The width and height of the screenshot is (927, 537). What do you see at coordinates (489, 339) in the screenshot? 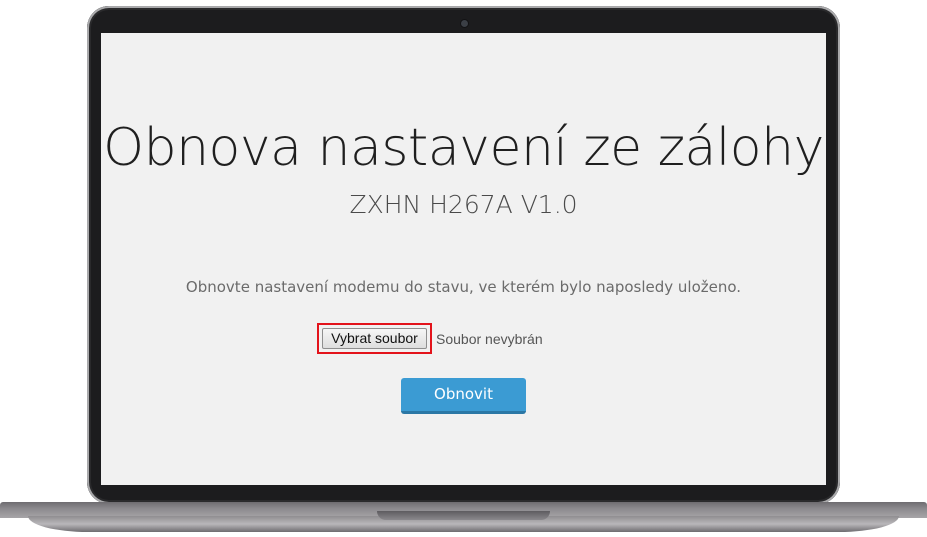
I see `file-status-text: Soubor nevybrán` at bounding box center [489, 339].